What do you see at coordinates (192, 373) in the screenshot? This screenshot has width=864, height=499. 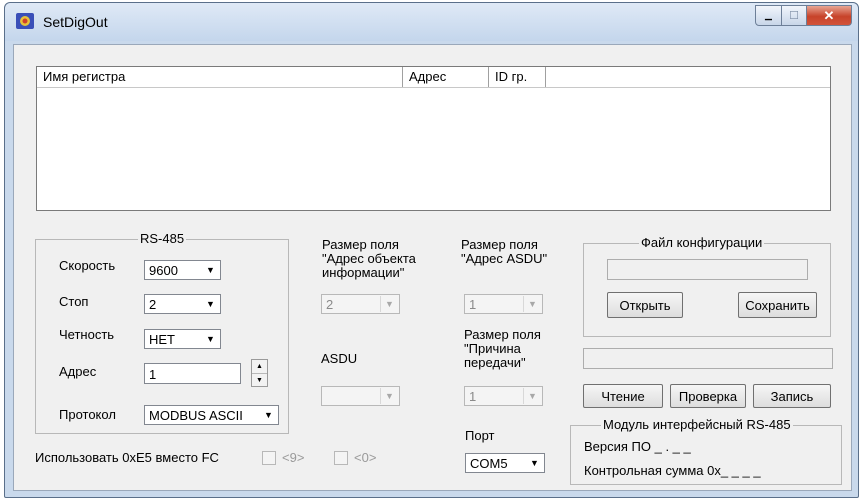 I see `address-input: 1` at bounding box center [192, 373].